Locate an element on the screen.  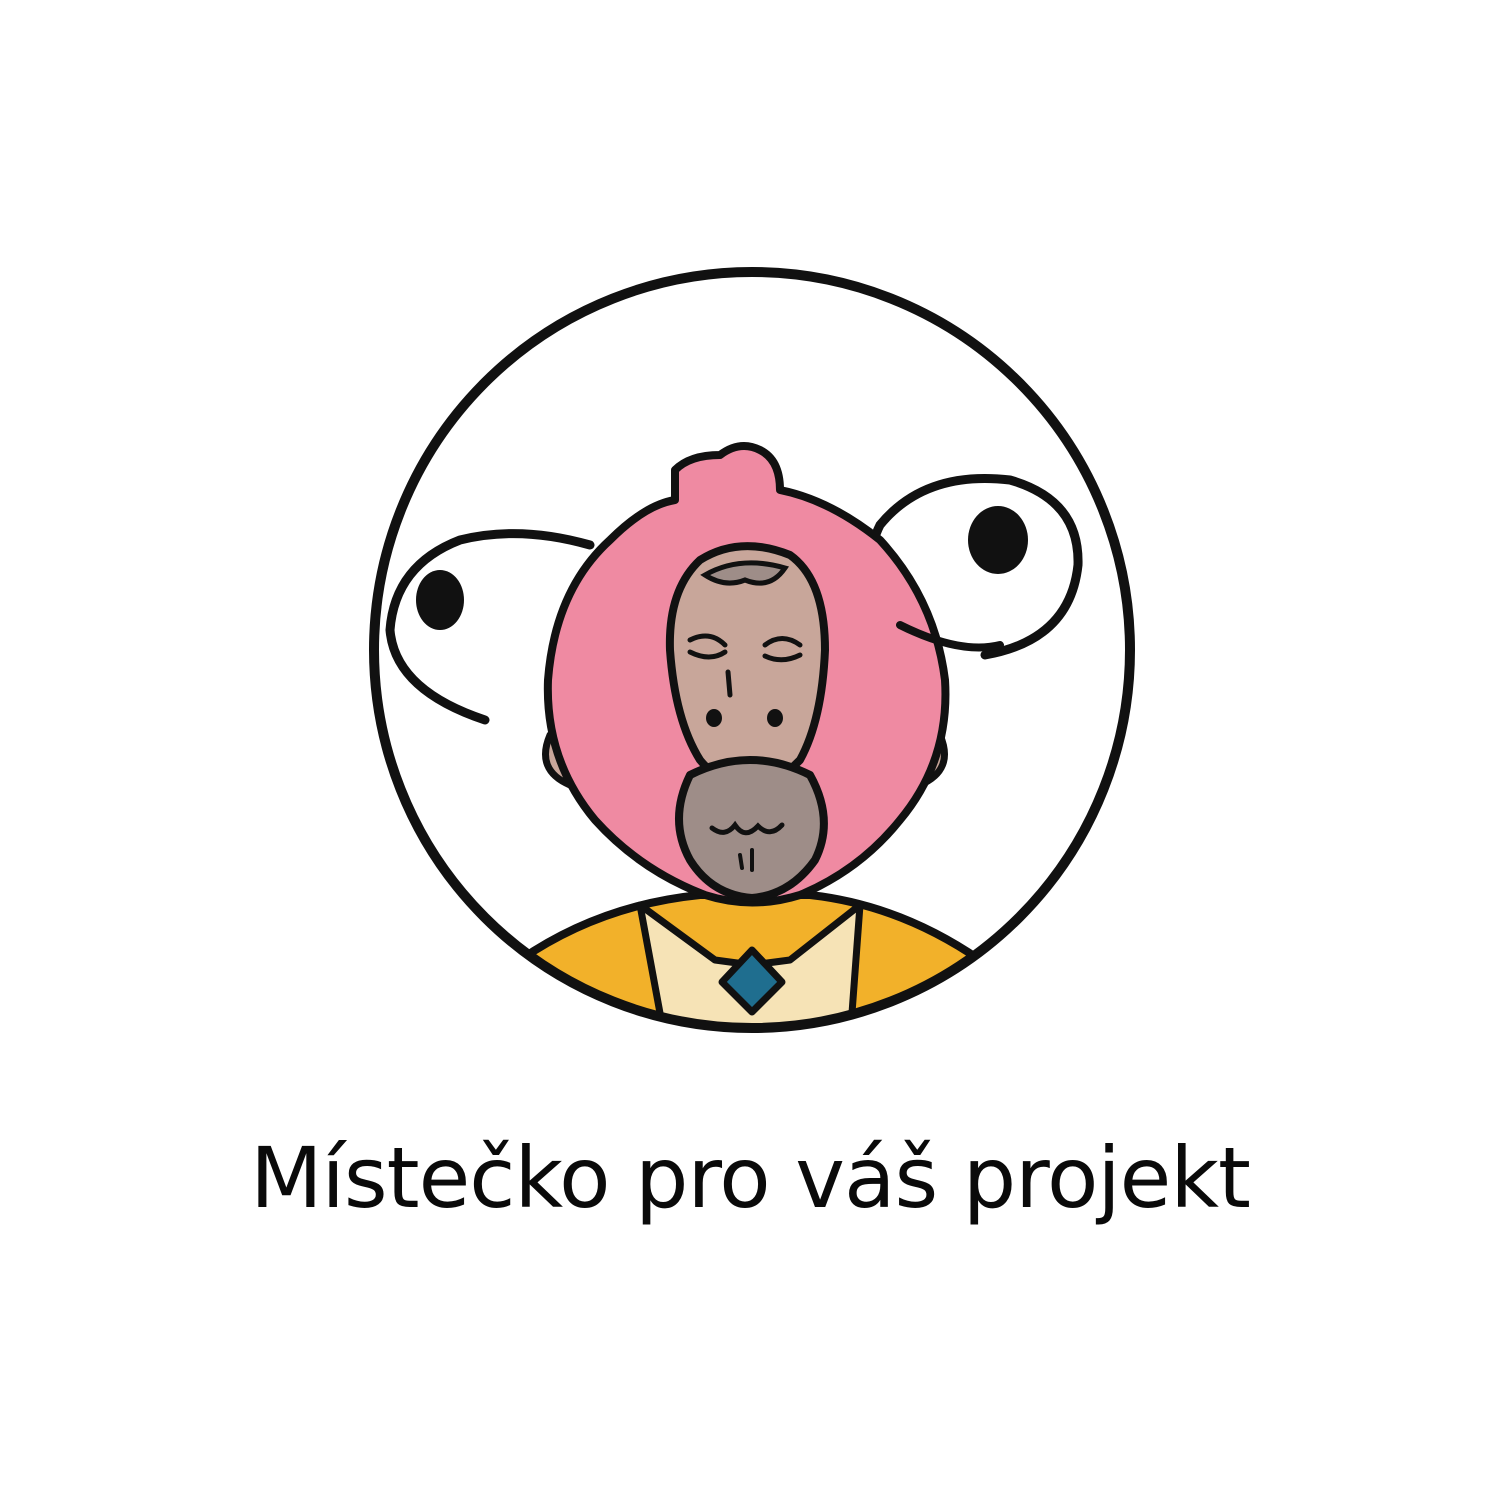
face-icon is located at coordinates (747, 668).